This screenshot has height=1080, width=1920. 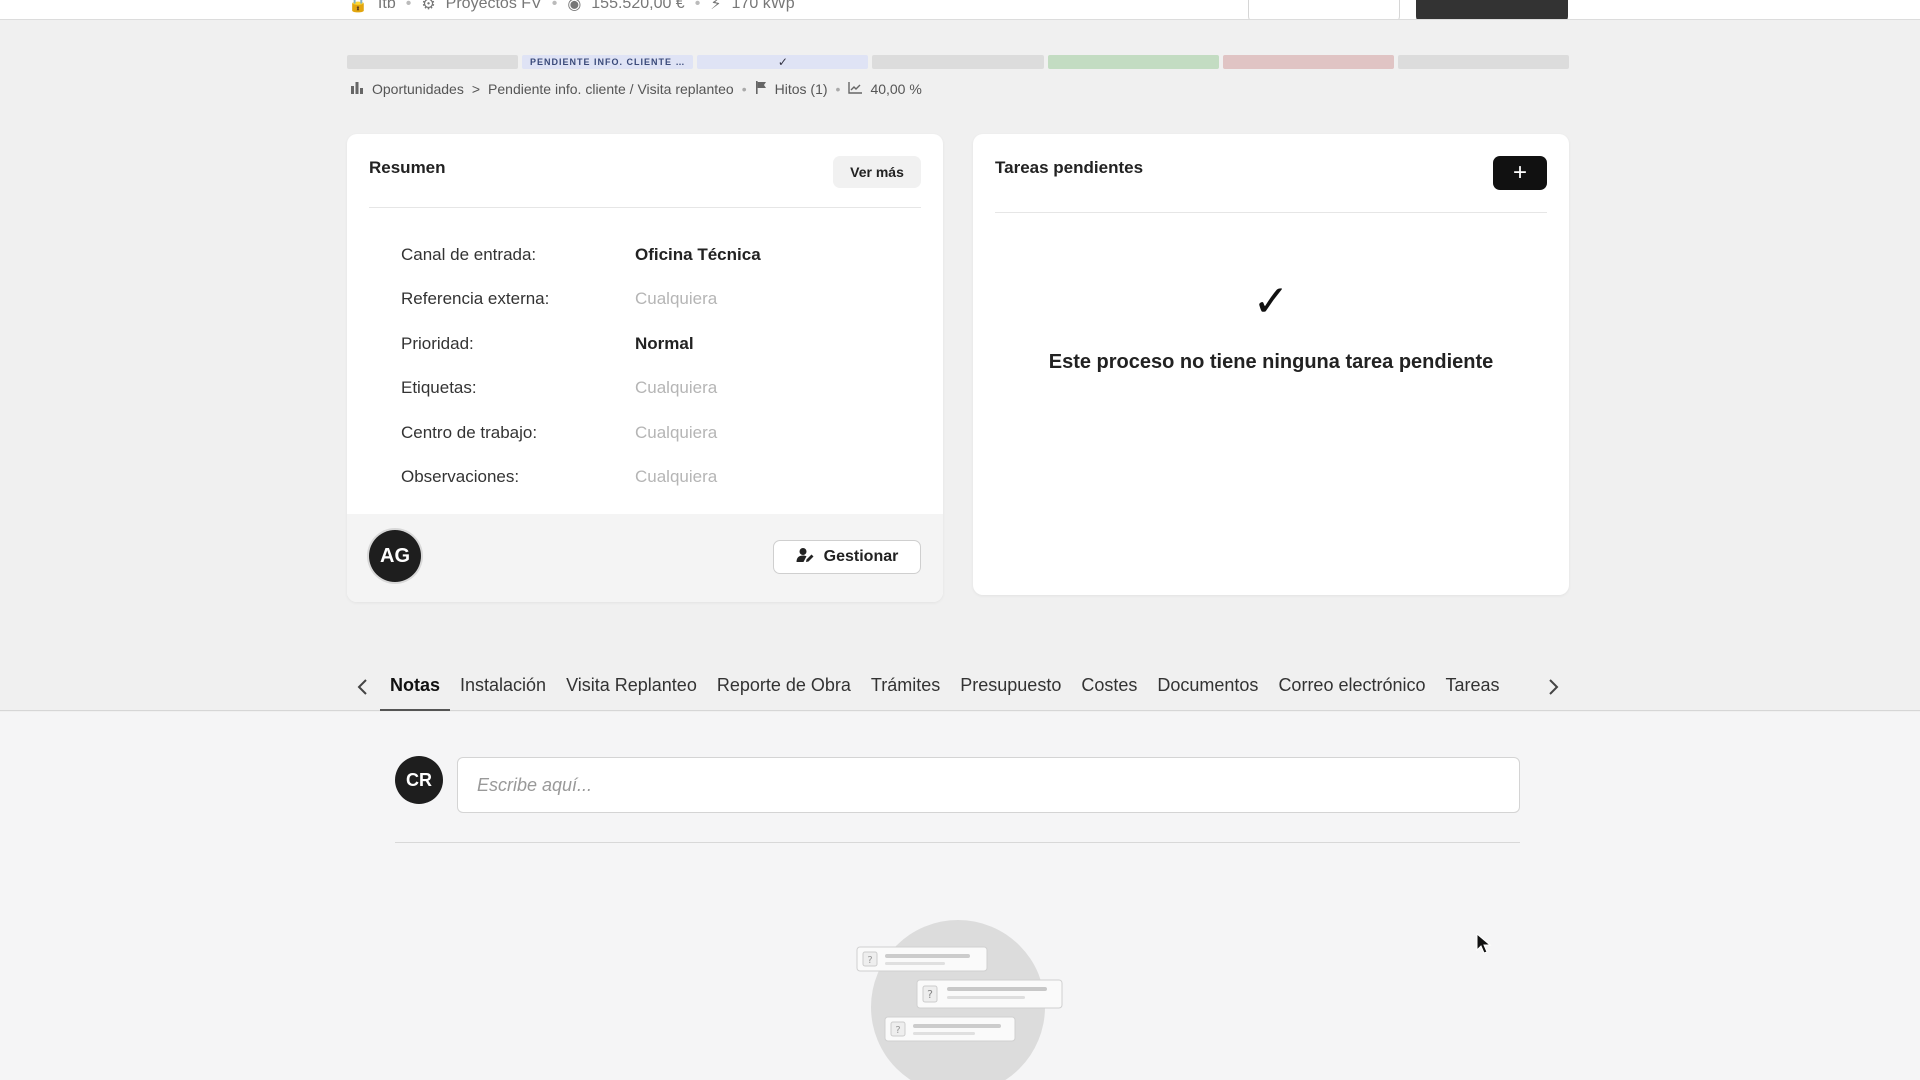 I want to click on milestones-link: Hitos (1), so click(x=801, y=89).